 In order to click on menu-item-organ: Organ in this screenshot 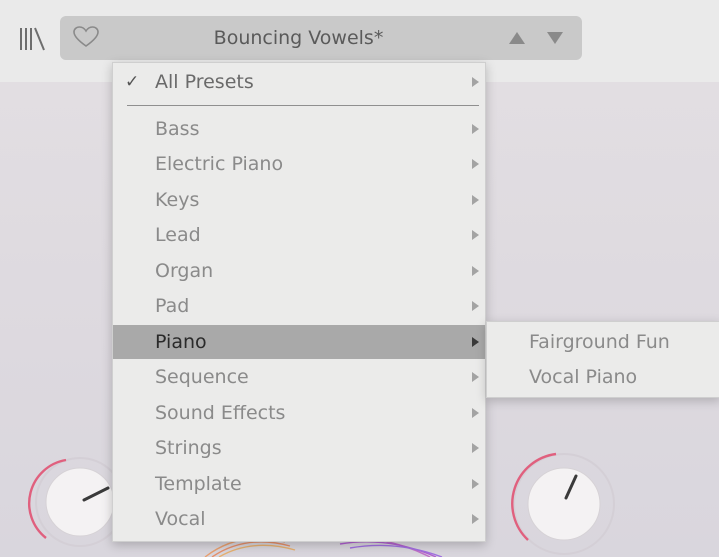, I will do `click(299, 271)`.